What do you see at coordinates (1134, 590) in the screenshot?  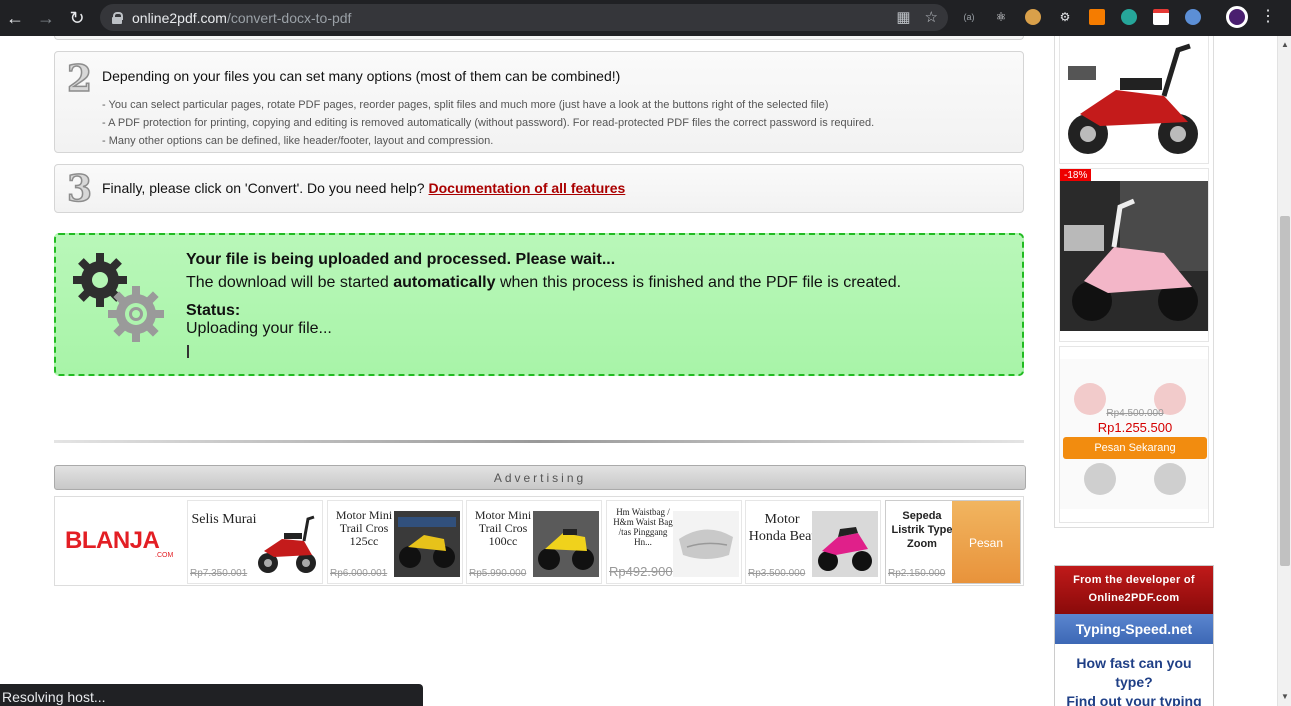 I see `promo-header: From the developer of Online2PDF.com` at bounding box center [1134, 590].